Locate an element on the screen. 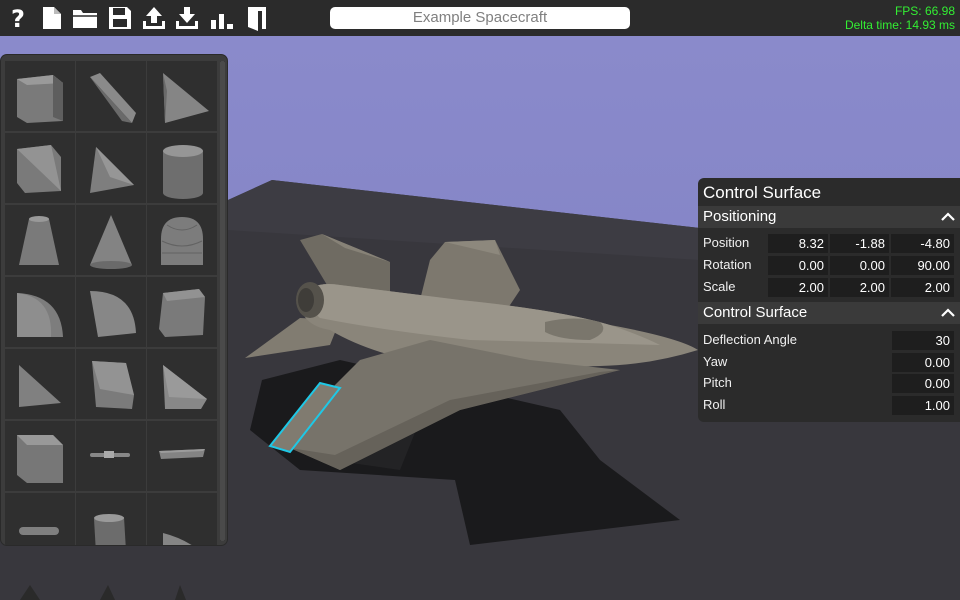 The width and height of the screenshot is (960, 600). exit-icon is located at coordinates (257, 19).